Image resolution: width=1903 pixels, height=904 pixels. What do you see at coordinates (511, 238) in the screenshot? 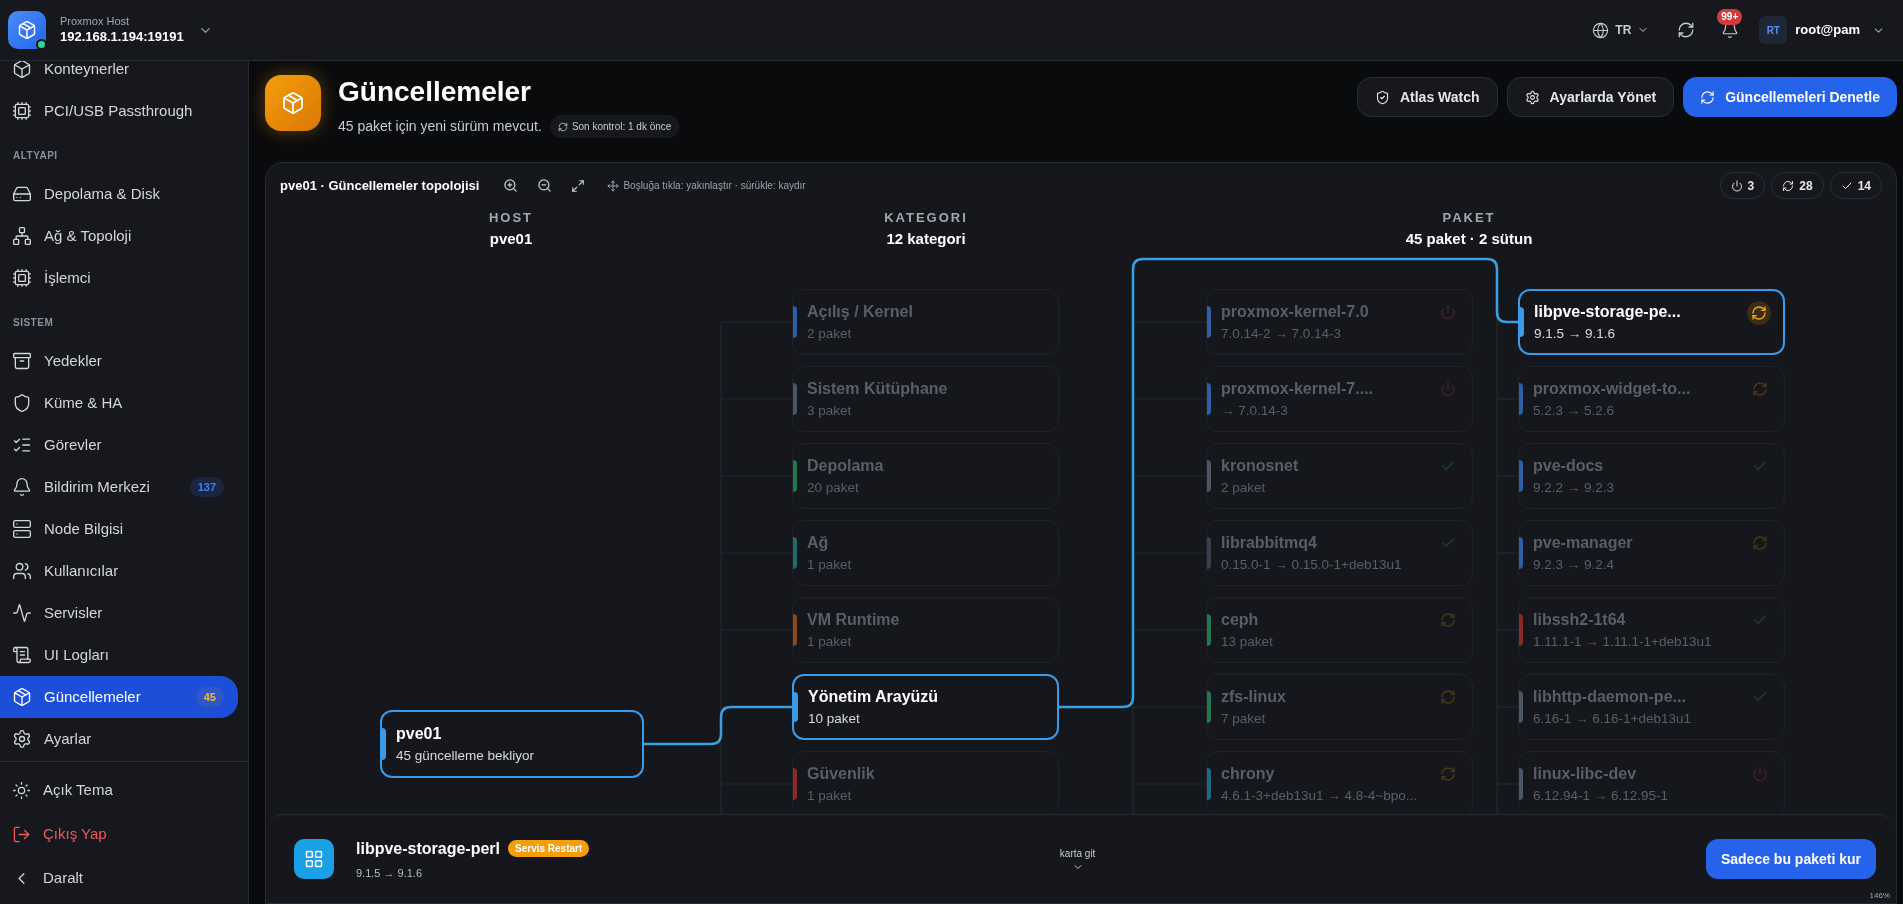
I see `column-summary: pve01` at bounding box center [511, 238].